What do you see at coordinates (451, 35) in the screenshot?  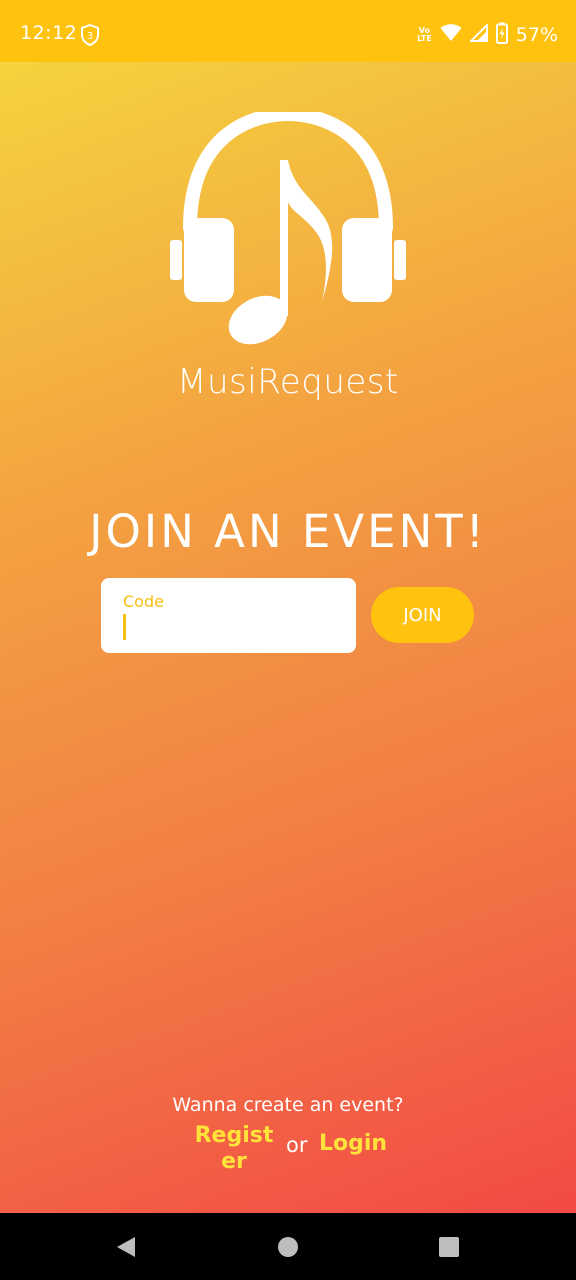 I see `wifi-icon` at bounding box center [451, 35].